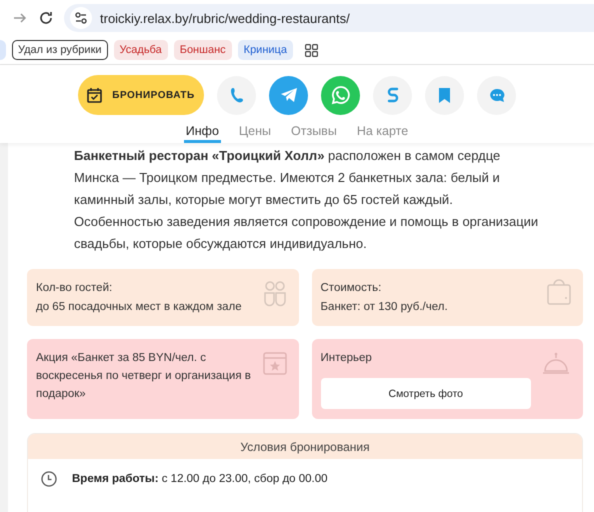  I want to click on bookmark-button, so click(444, 95).